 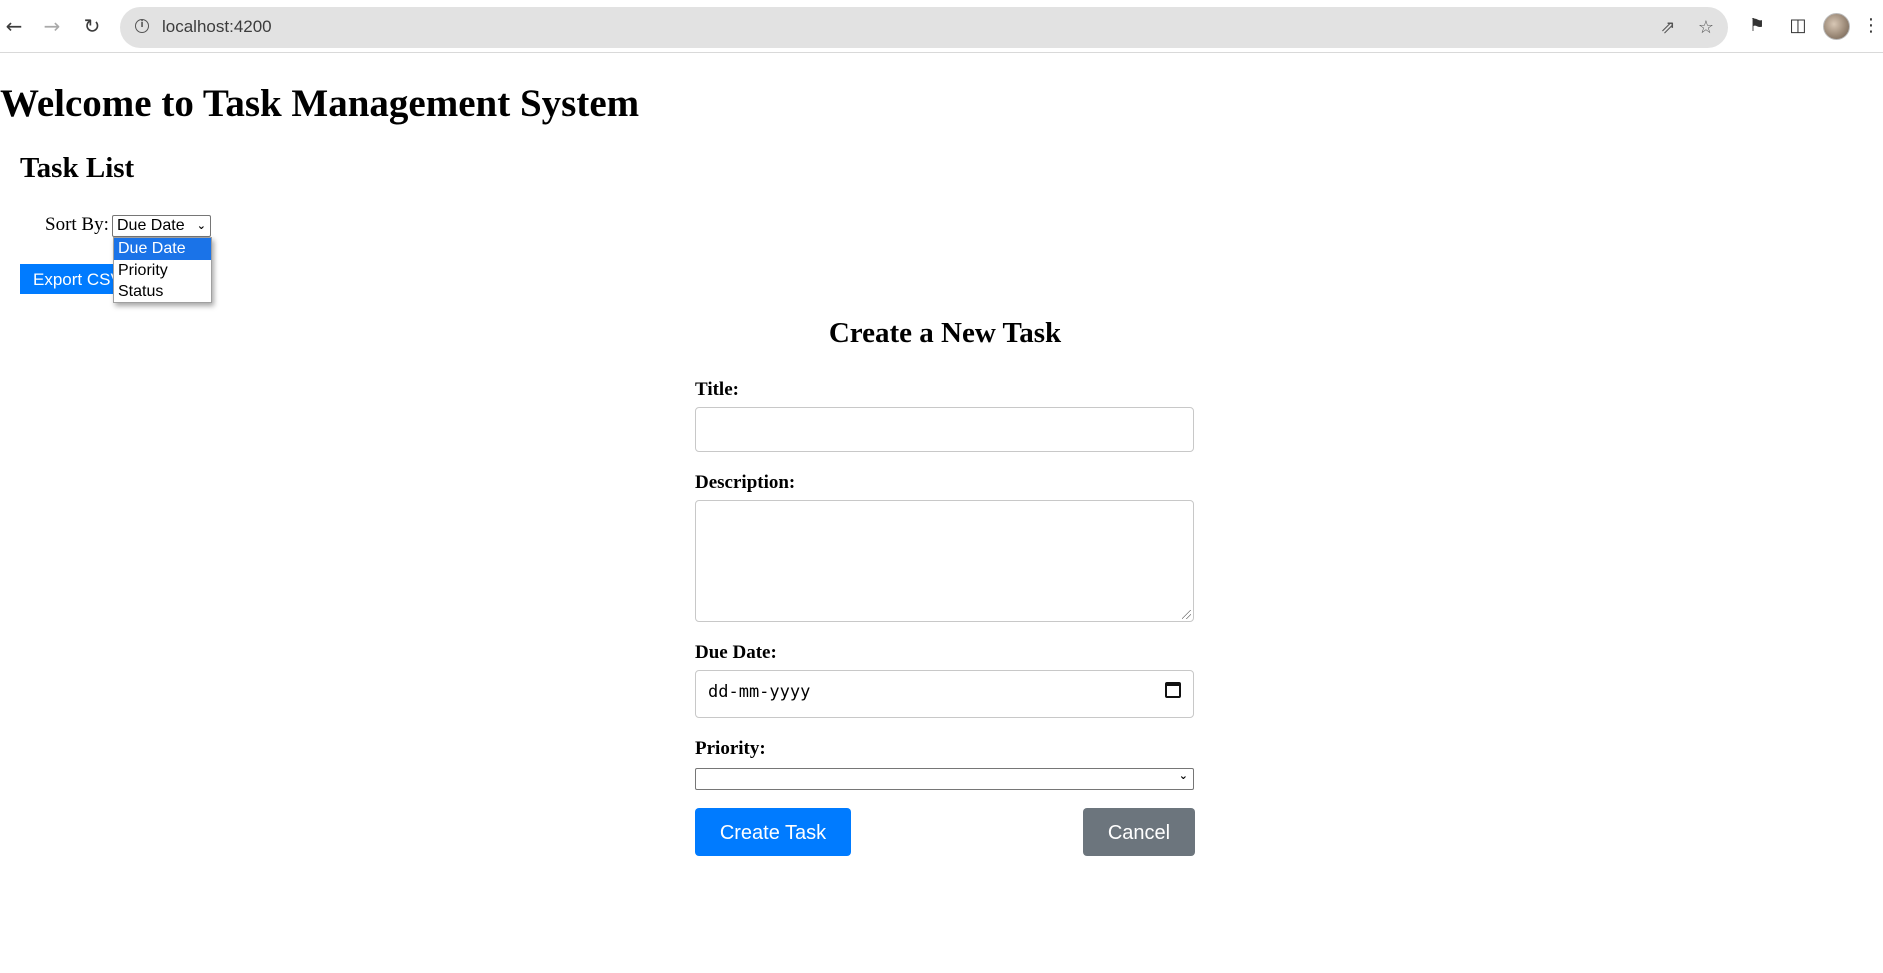 What do you see at coordinates (77, 168) in the screenshot?
I see `task-list-heading: Task List` at bounding box center [77, 168].